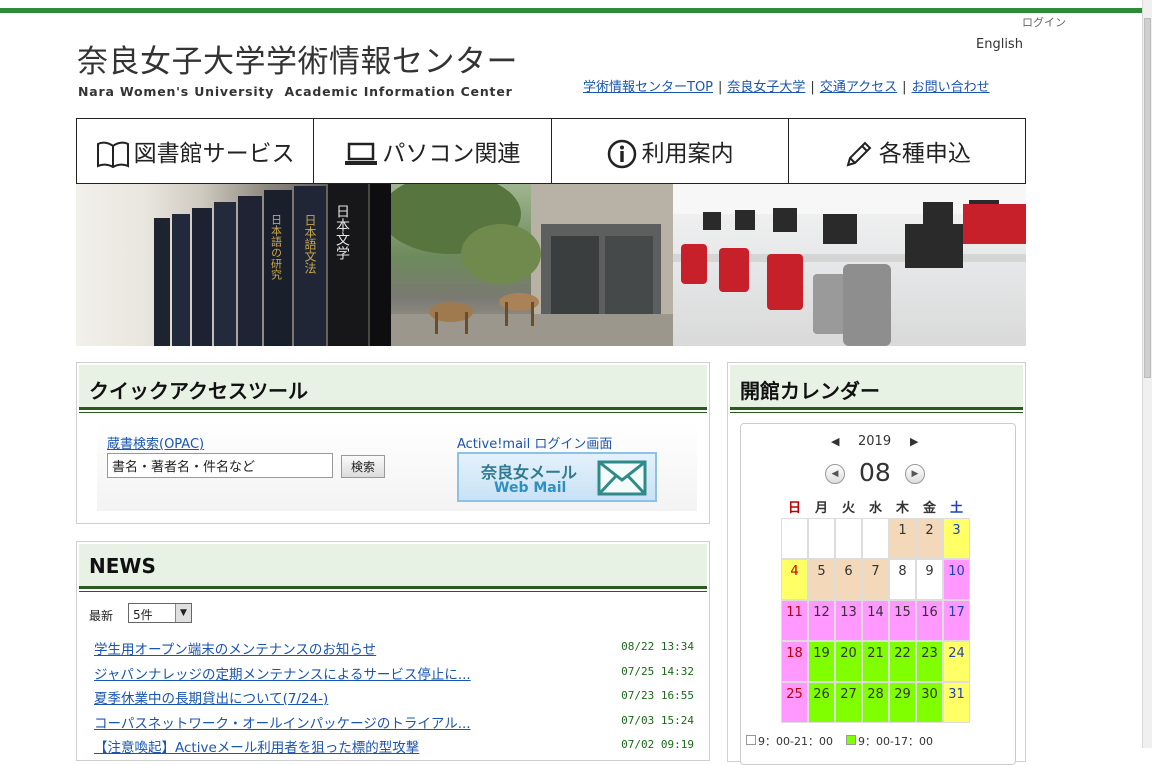  Describe the element at coordinates (821, 702) in the screenshot. I see `calendar-day: 26` at that location.